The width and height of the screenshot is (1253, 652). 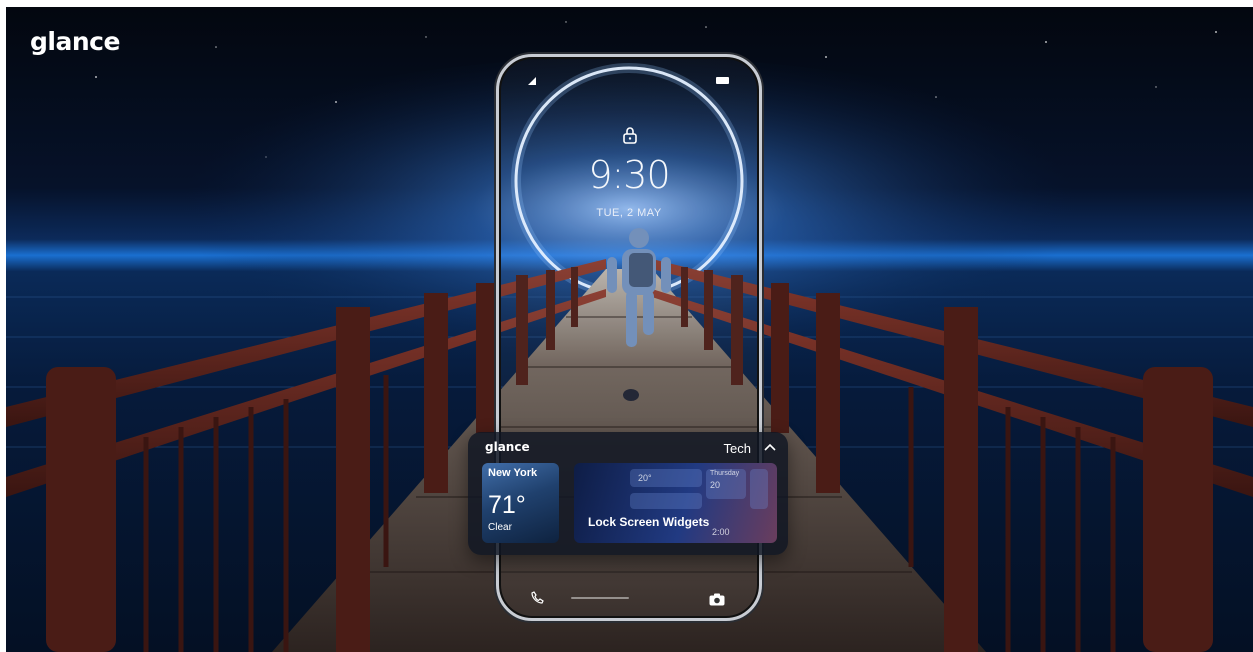 What do you see at coordinates (770, 447) in the screenshot?
I see `chevron-up-icon` at bounding box center [770, 447].